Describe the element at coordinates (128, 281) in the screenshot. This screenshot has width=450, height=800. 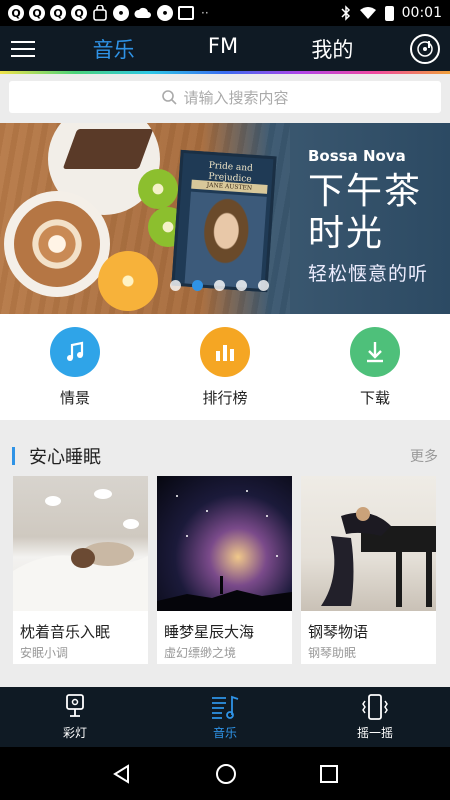
I see `orange-slice-image` at that location.